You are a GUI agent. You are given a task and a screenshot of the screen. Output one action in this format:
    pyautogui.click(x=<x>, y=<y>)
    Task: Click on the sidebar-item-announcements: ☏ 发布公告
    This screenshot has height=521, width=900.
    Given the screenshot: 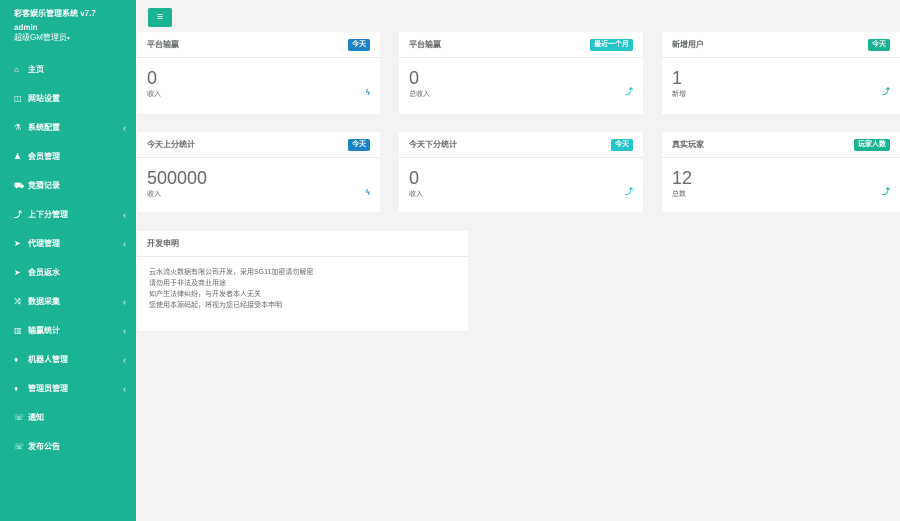 What is the action you would take?
    pyautogui.click(x=68, y=446)
    